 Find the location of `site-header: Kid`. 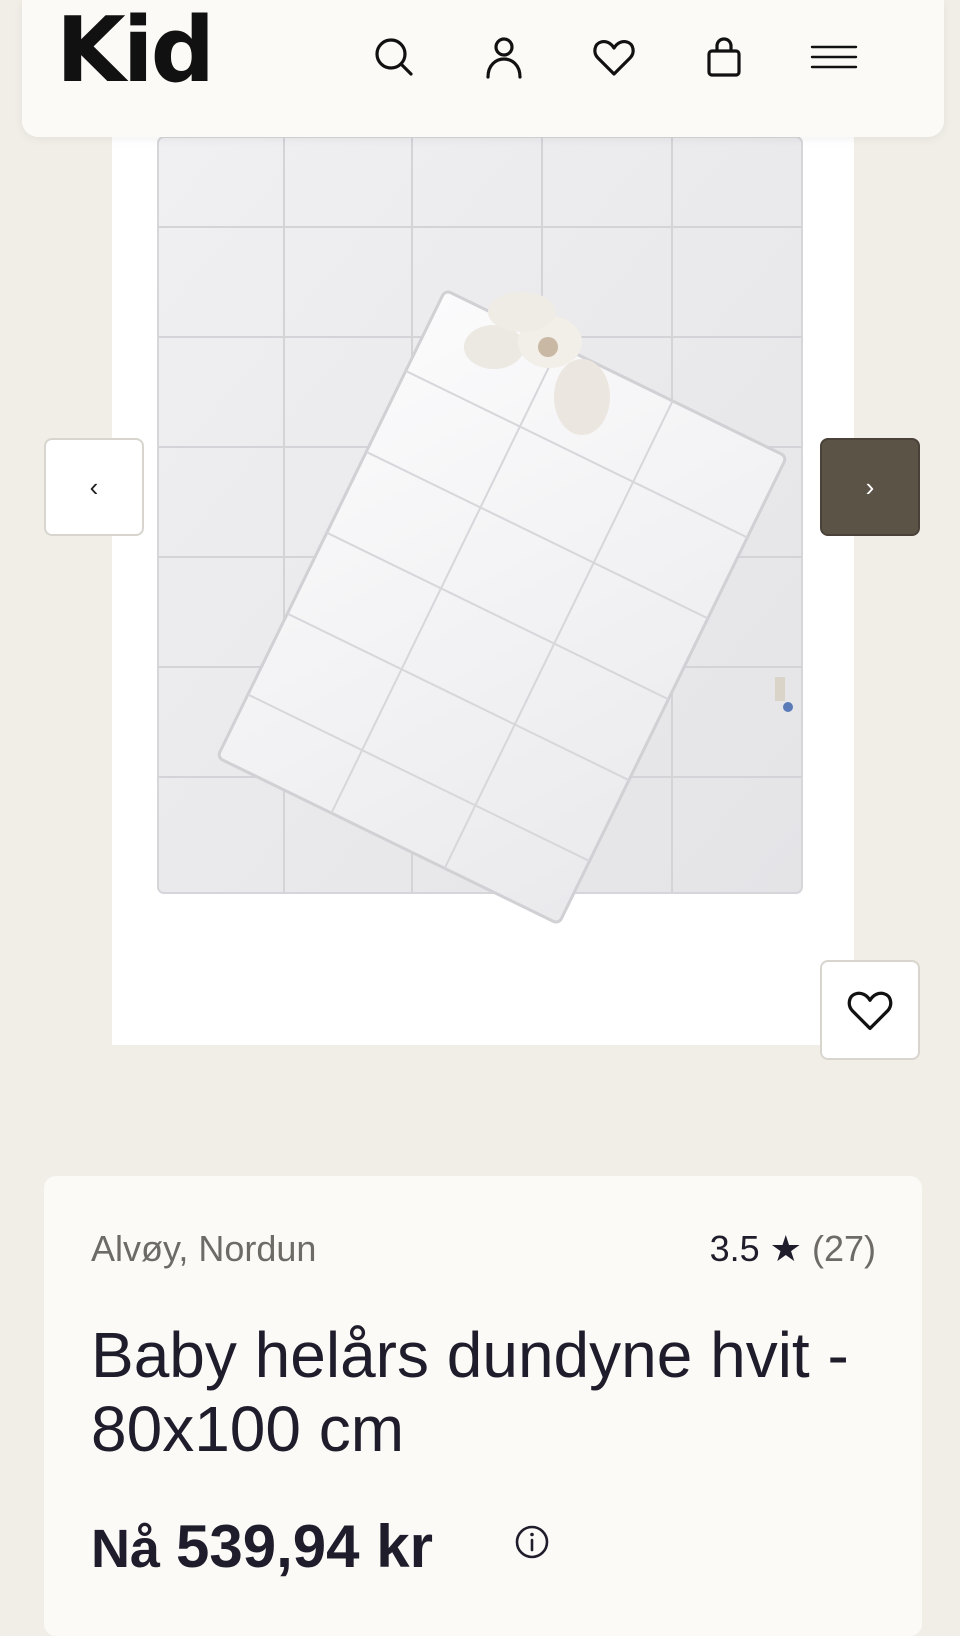

site-header: Kid is located at coordinates (483, 68).